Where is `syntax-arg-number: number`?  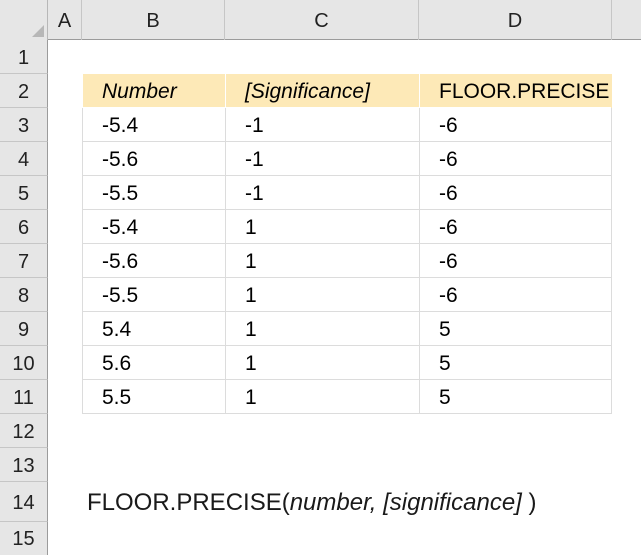 syntax-arg-number: number is located at coordinates (329, 502).